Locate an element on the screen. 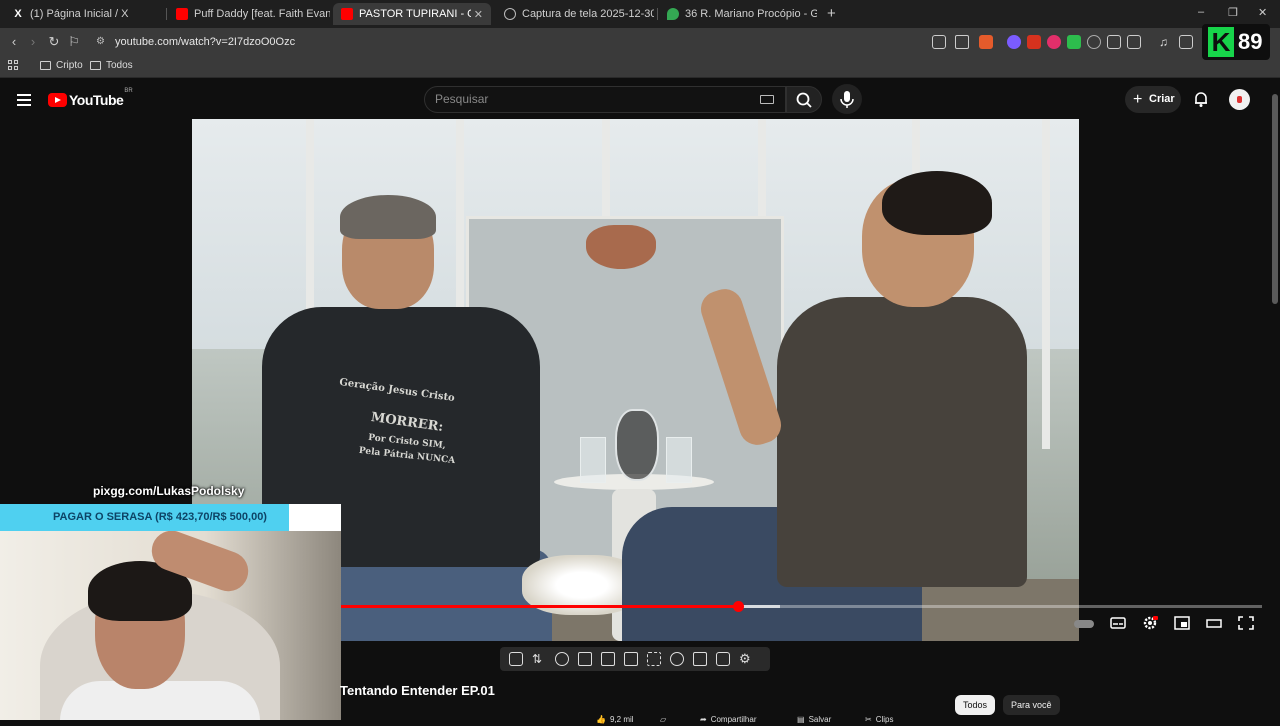 Image resolution: width=1280 pixels, height=726 pixels. brave-shield-icon is located at coordinates (986, 42).